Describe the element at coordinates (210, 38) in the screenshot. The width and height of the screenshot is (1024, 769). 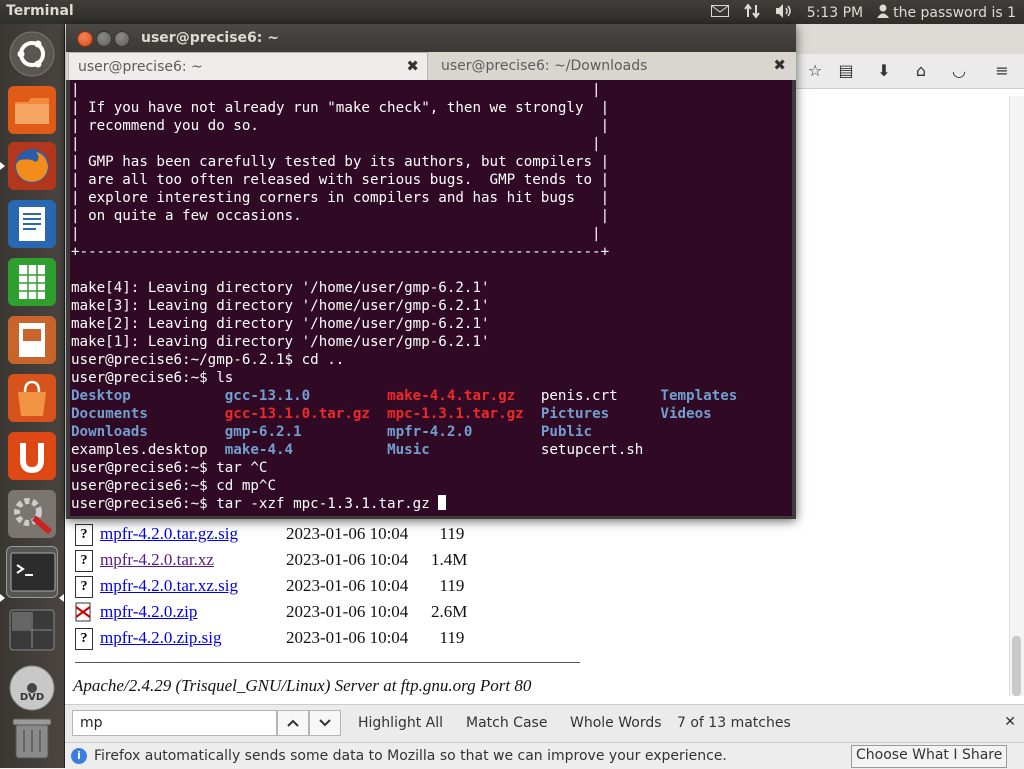
I see `window-title: user@precise6: ~` at that location.